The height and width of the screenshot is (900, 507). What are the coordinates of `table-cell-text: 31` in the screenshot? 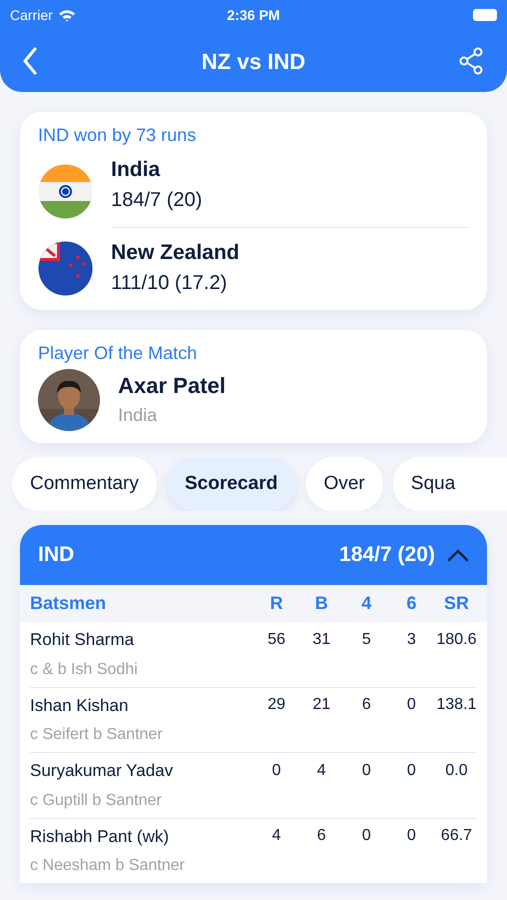 It's located at (322, 640).